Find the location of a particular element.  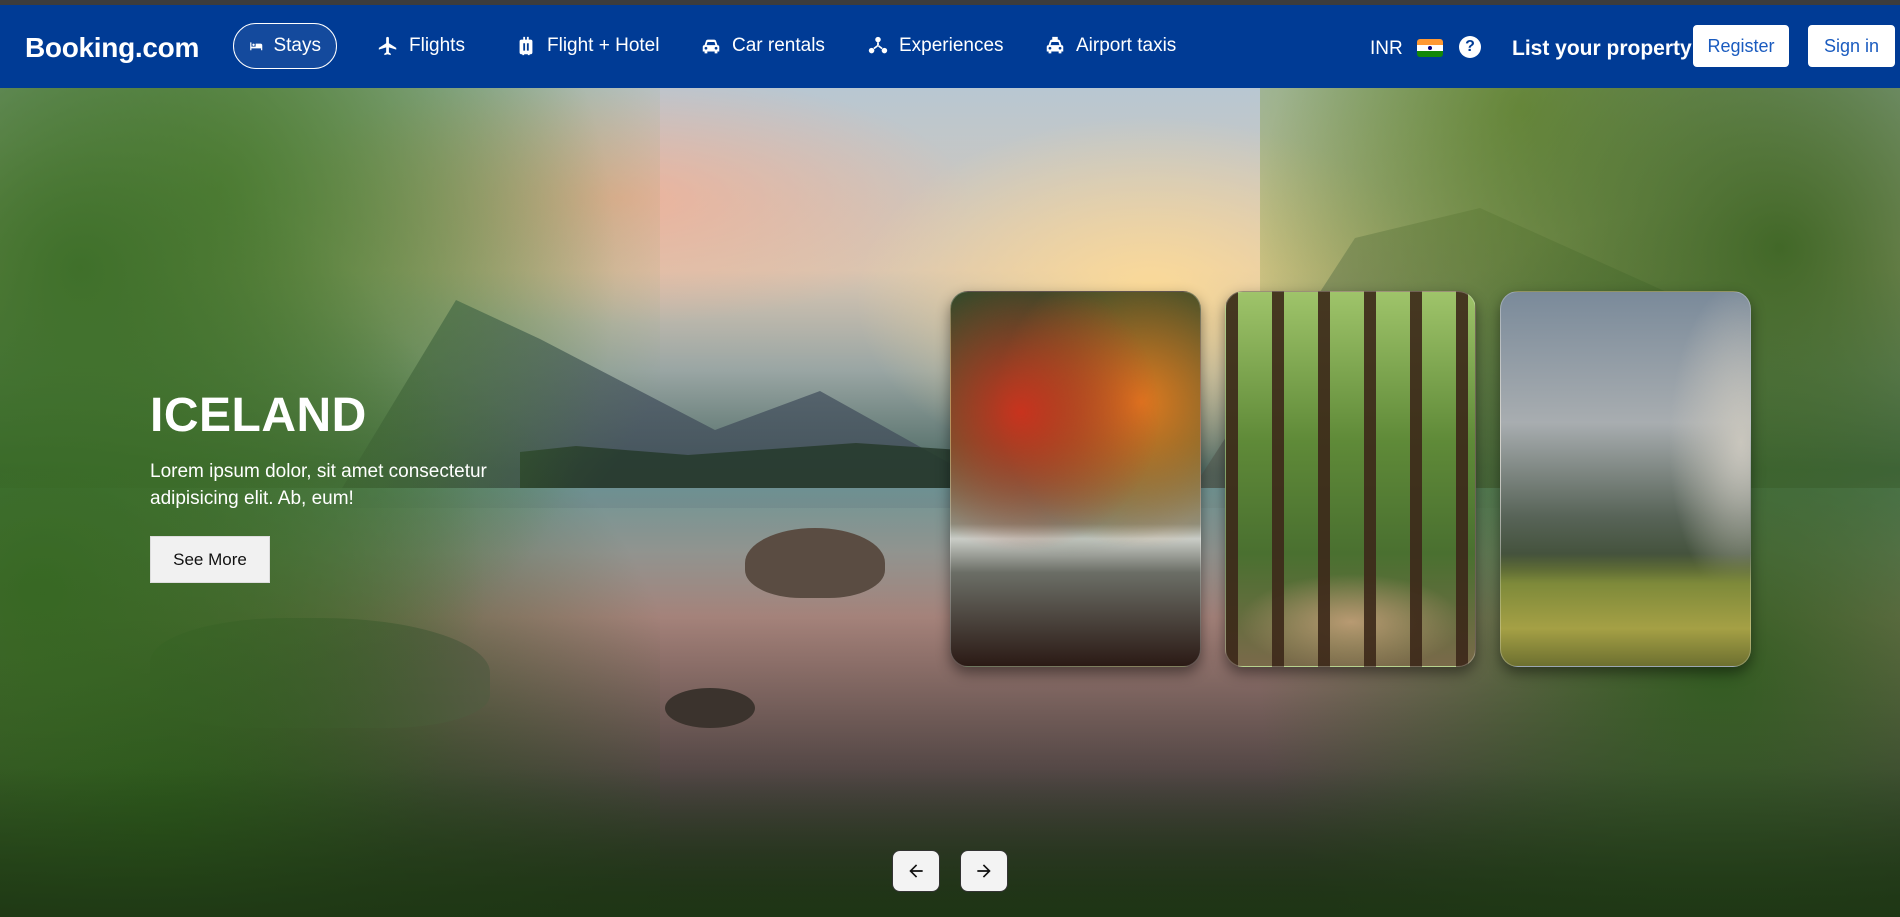

brand-logo: Booking.com is located at coordinates (112, 48).